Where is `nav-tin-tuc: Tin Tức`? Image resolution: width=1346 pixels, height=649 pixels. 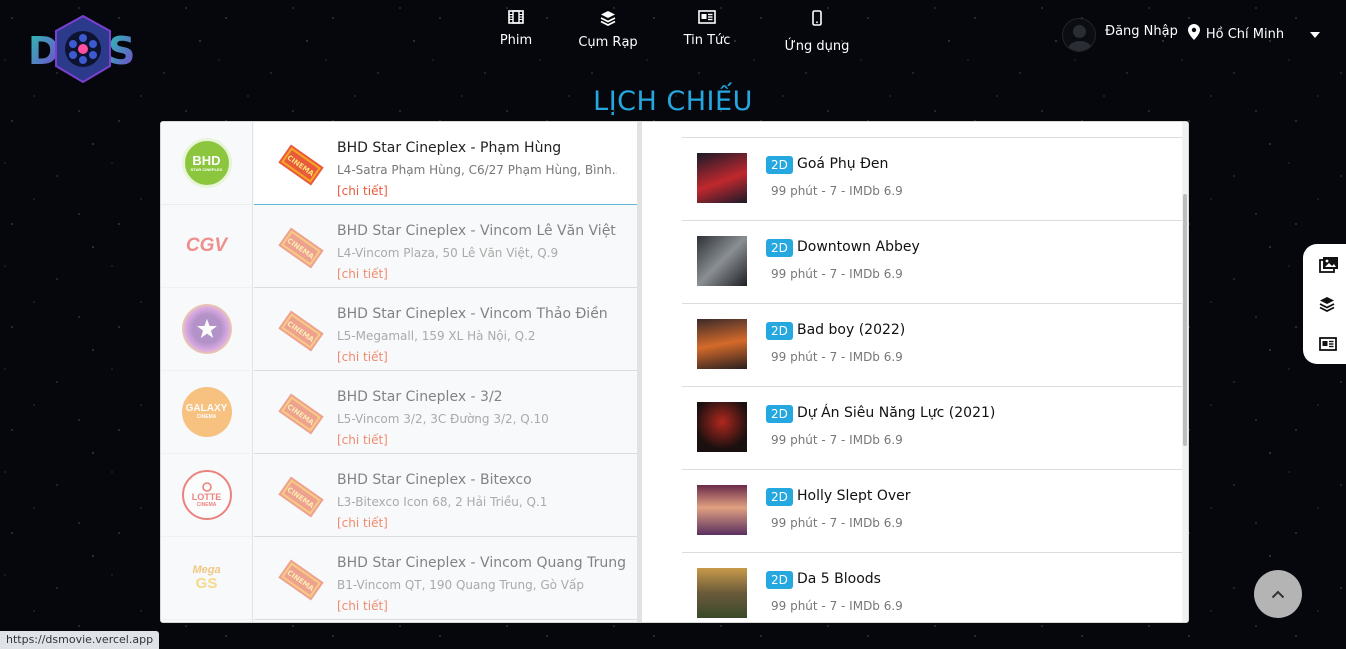 nav-tin-tuc: Tin Tức is located at coordinates (707, 32).